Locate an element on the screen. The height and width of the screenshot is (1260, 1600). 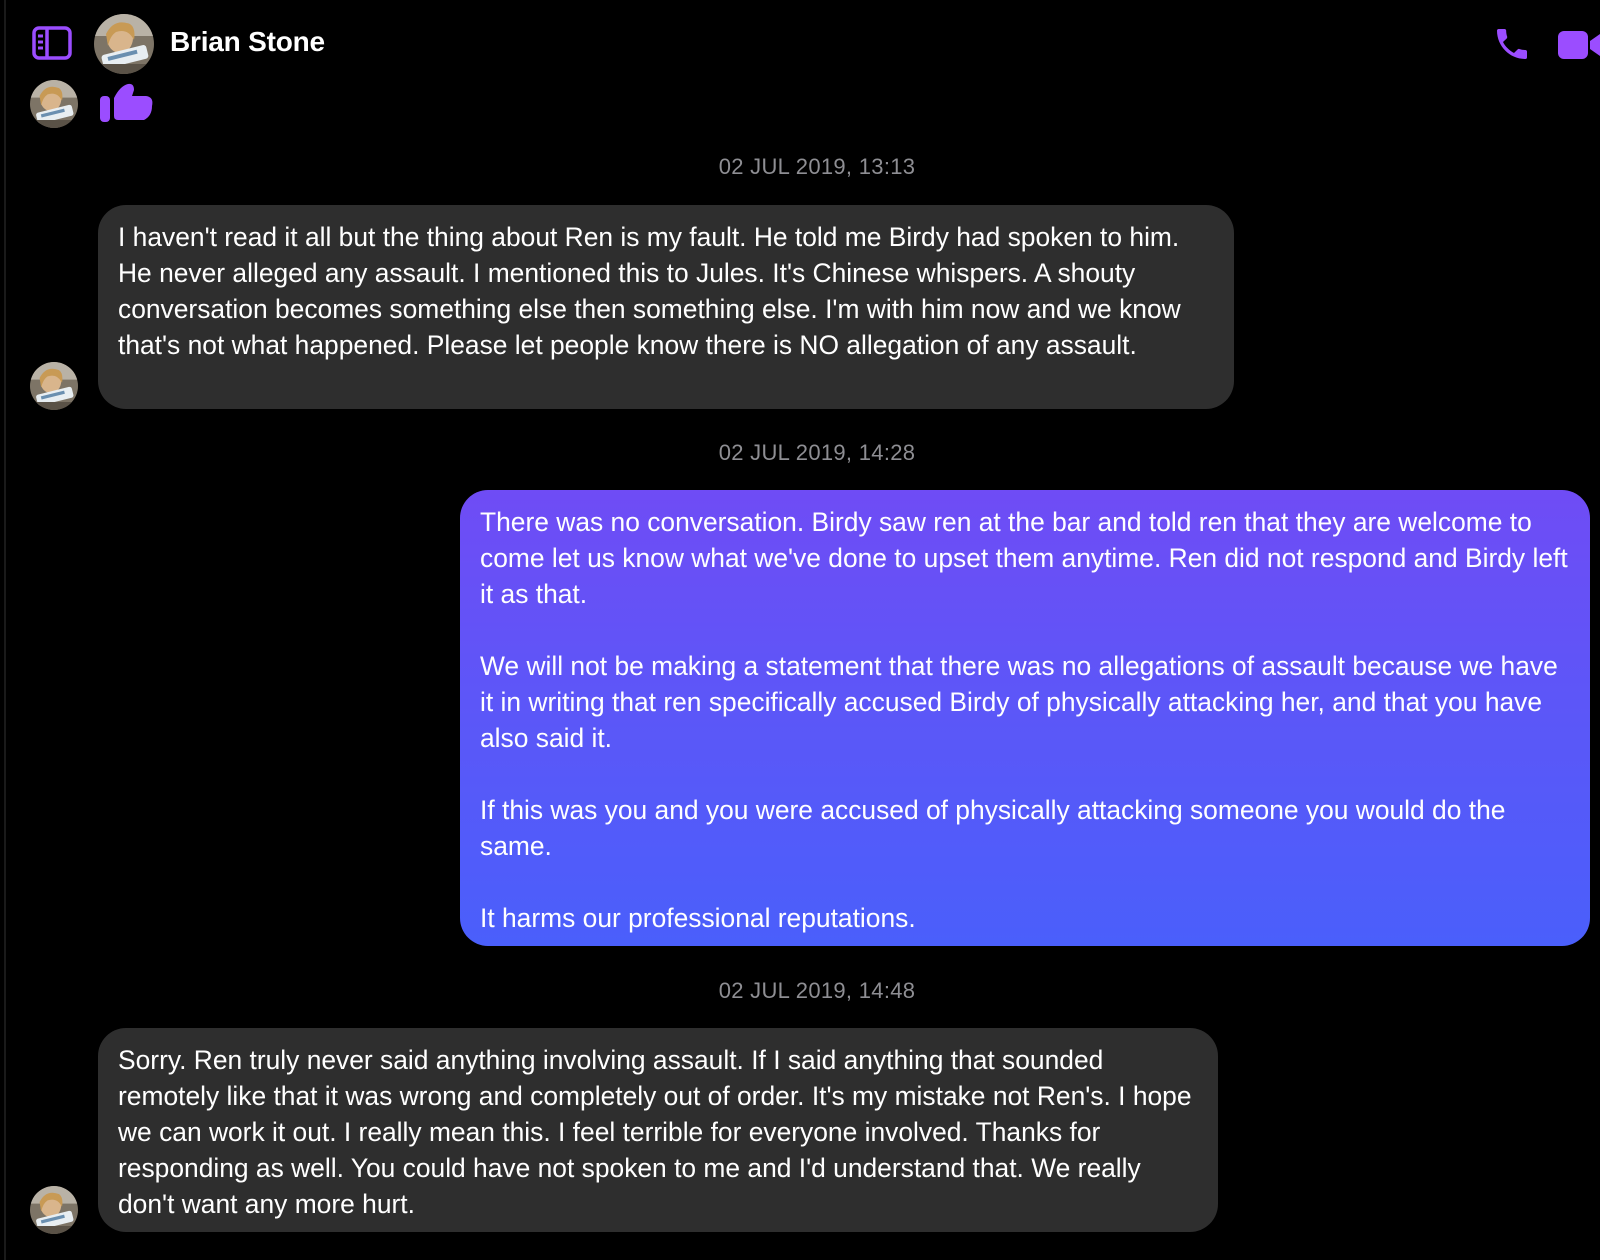
sidebar-divider is located at coordinates (5, 630).